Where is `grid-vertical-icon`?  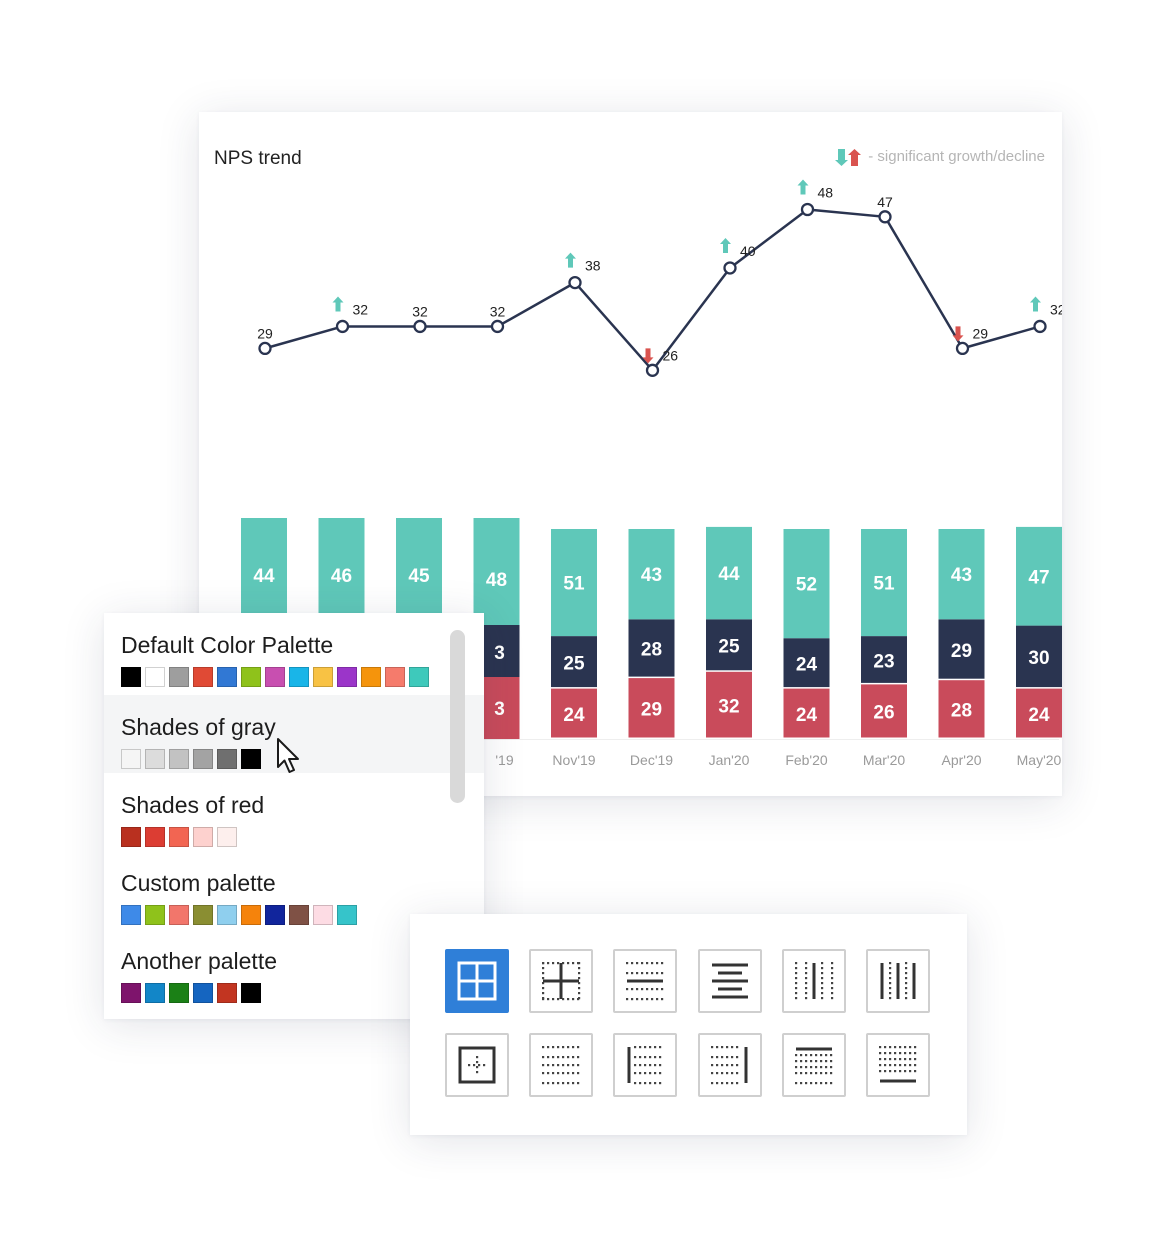 grid-vertical-icon is located at coordinates (898, 981).